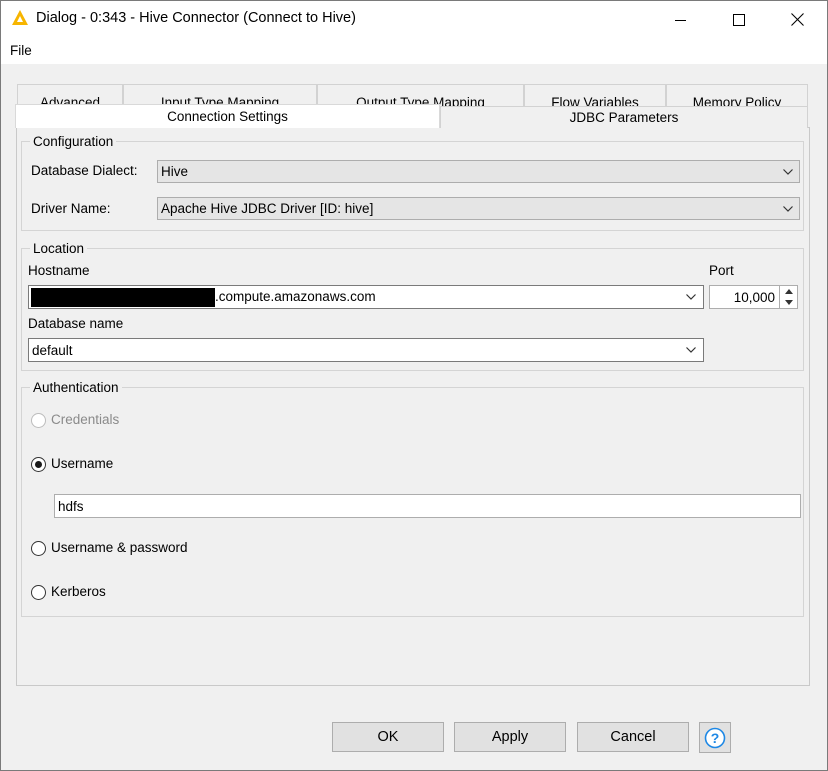 The height and width of the screenshot is (771, 828). What do you see at coordinates (76, 323) in the screenshot?
I see `database-name-label: Database name` at bounding box center [76, 323].